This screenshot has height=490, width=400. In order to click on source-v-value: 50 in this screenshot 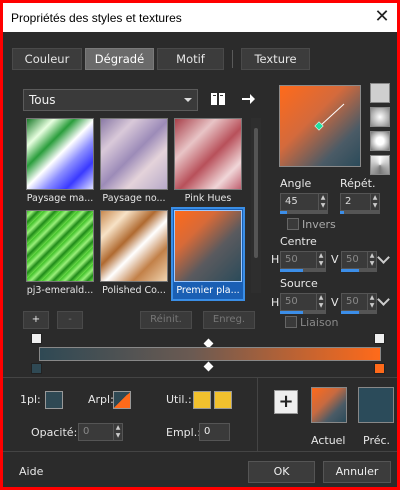, I will do `click(352, 301)`.